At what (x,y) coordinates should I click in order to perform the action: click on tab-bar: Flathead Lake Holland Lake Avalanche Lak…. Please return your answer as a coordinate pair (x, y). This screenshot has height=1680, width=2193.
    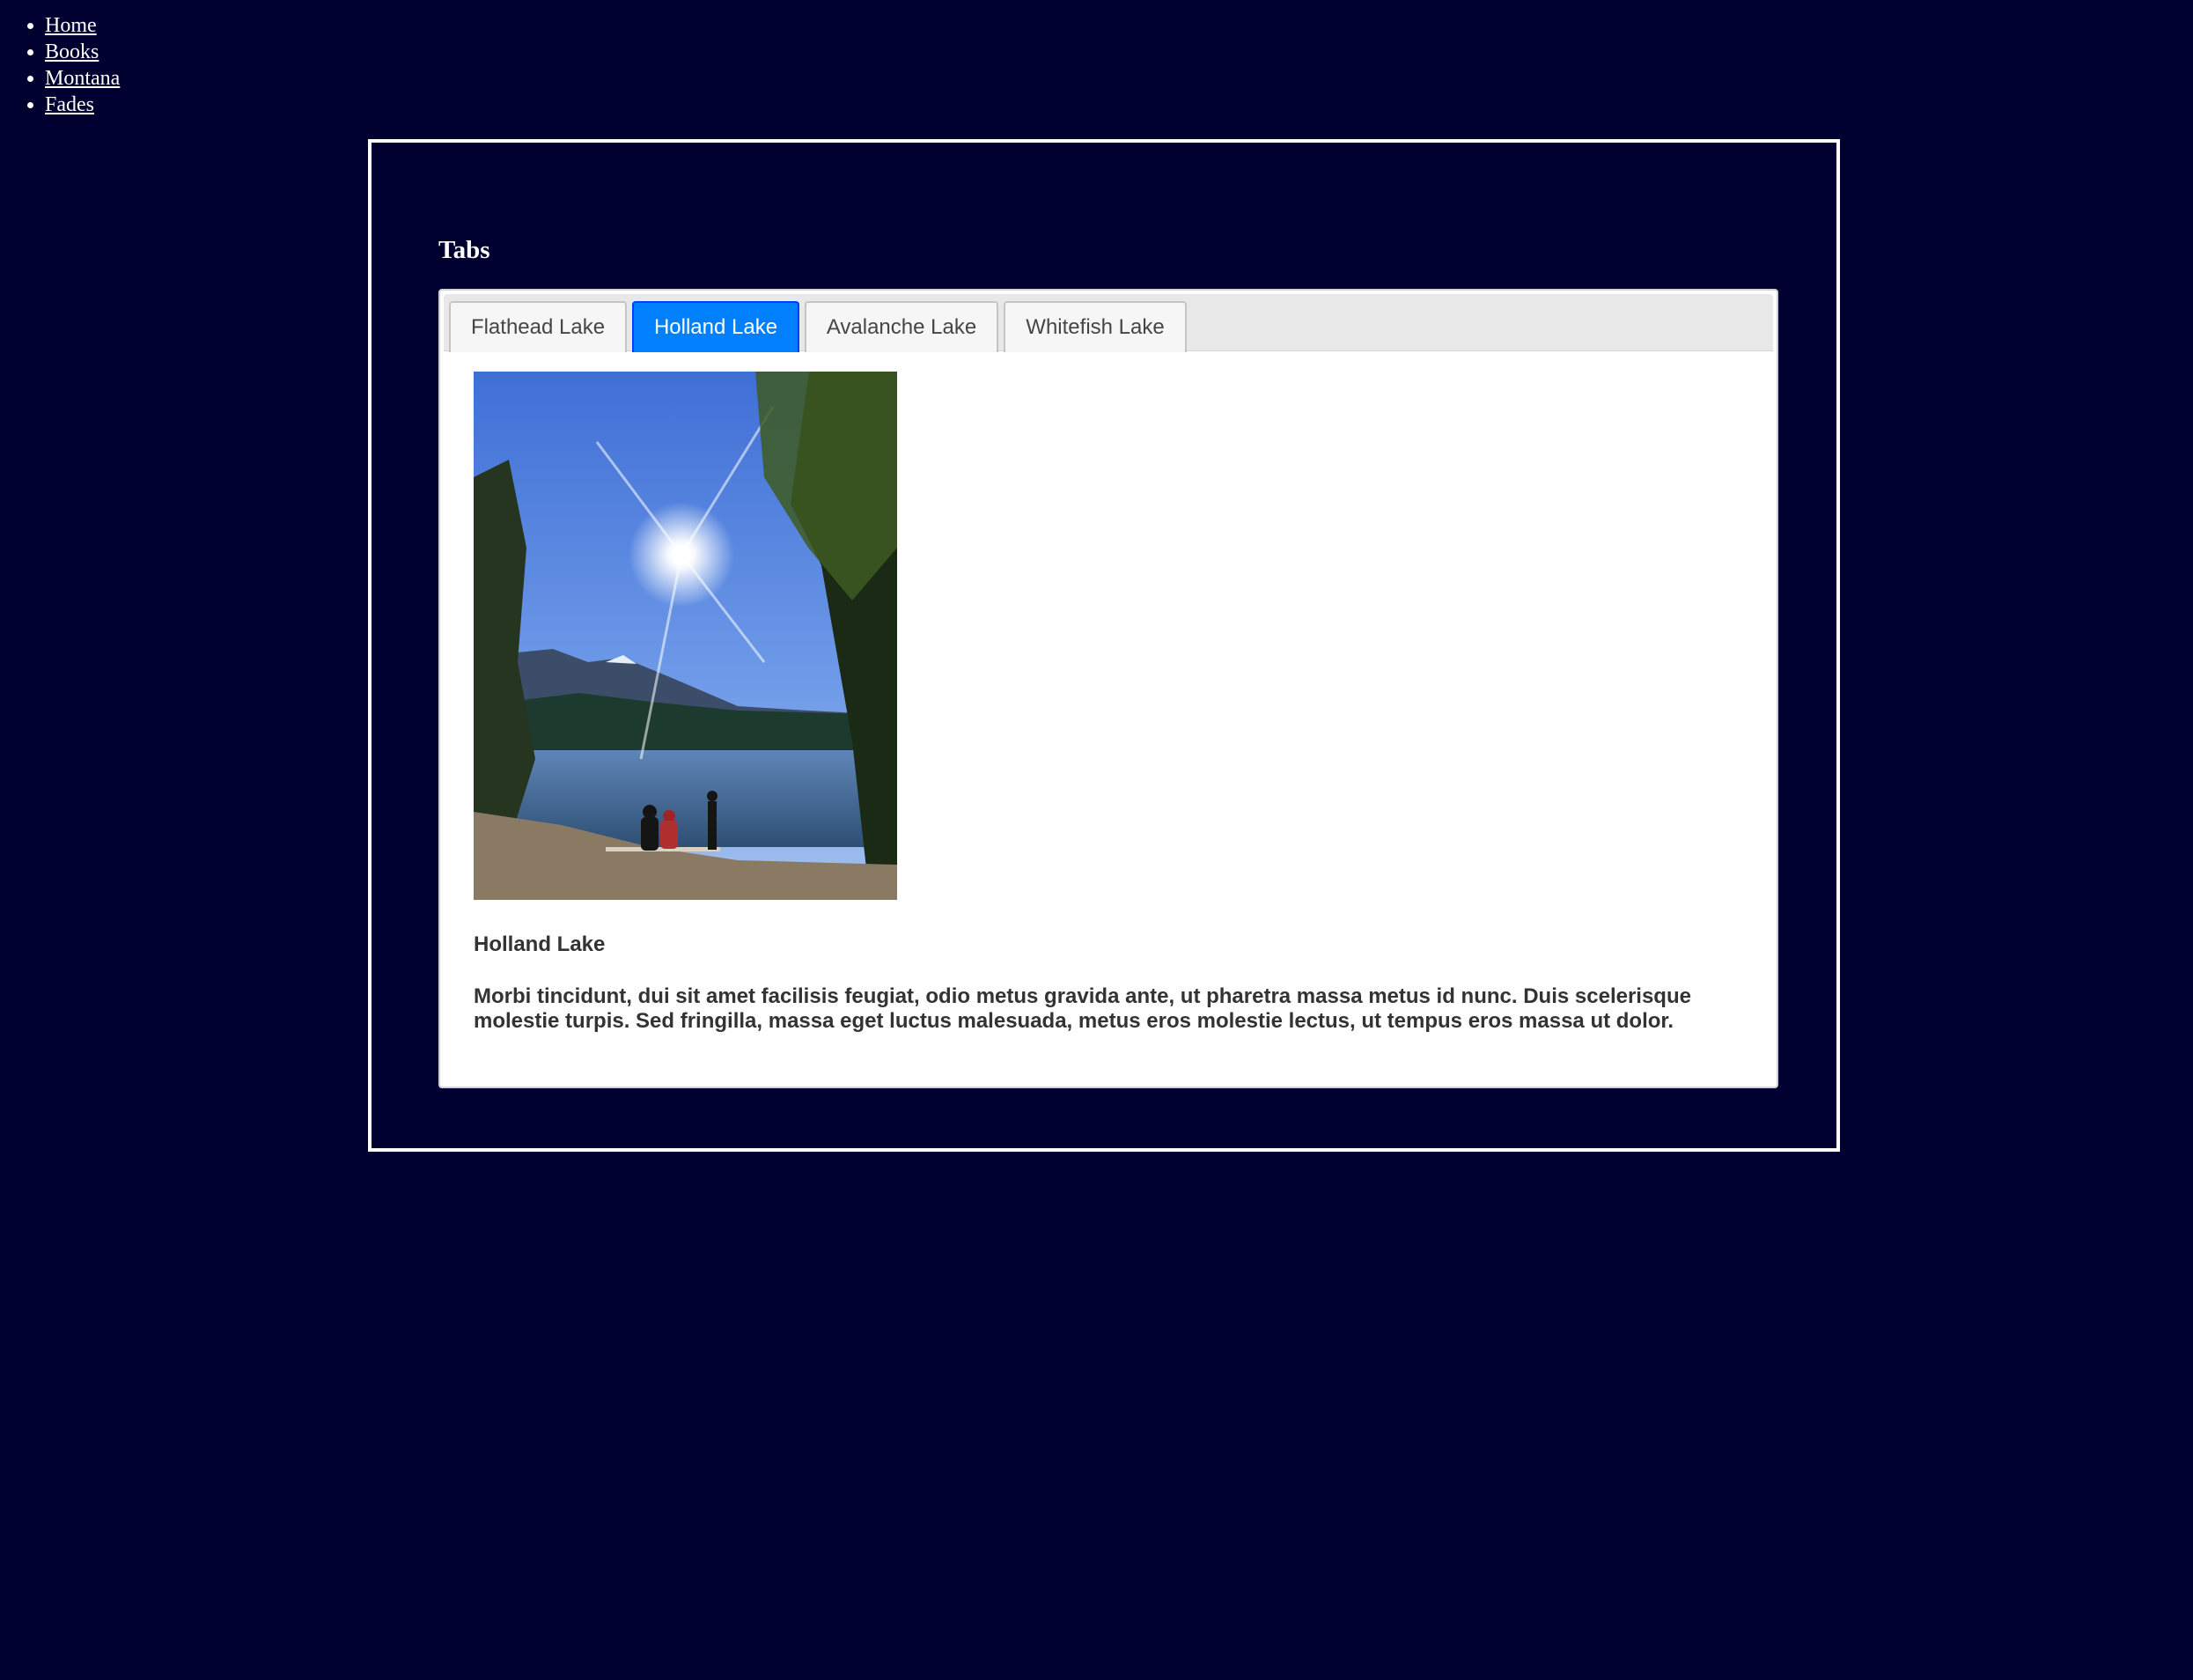
    Looking at the image, I should click on (1108, 323).